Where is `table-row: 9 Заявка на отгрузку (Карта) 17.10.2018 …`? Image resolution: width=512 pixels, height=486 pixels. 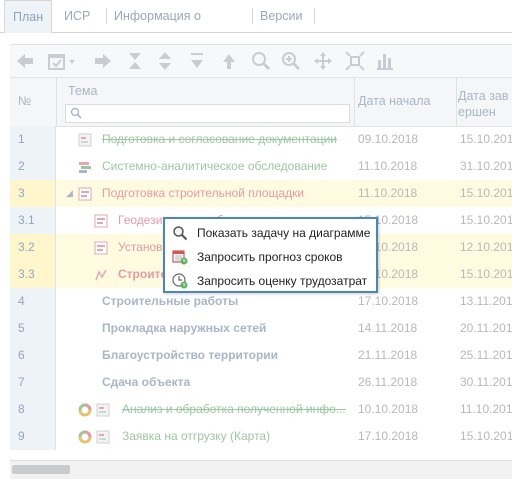 table-row: 9 Заявка на отгрузку (Карта) 17.10.2018 … is located at coordinates (261, 436).